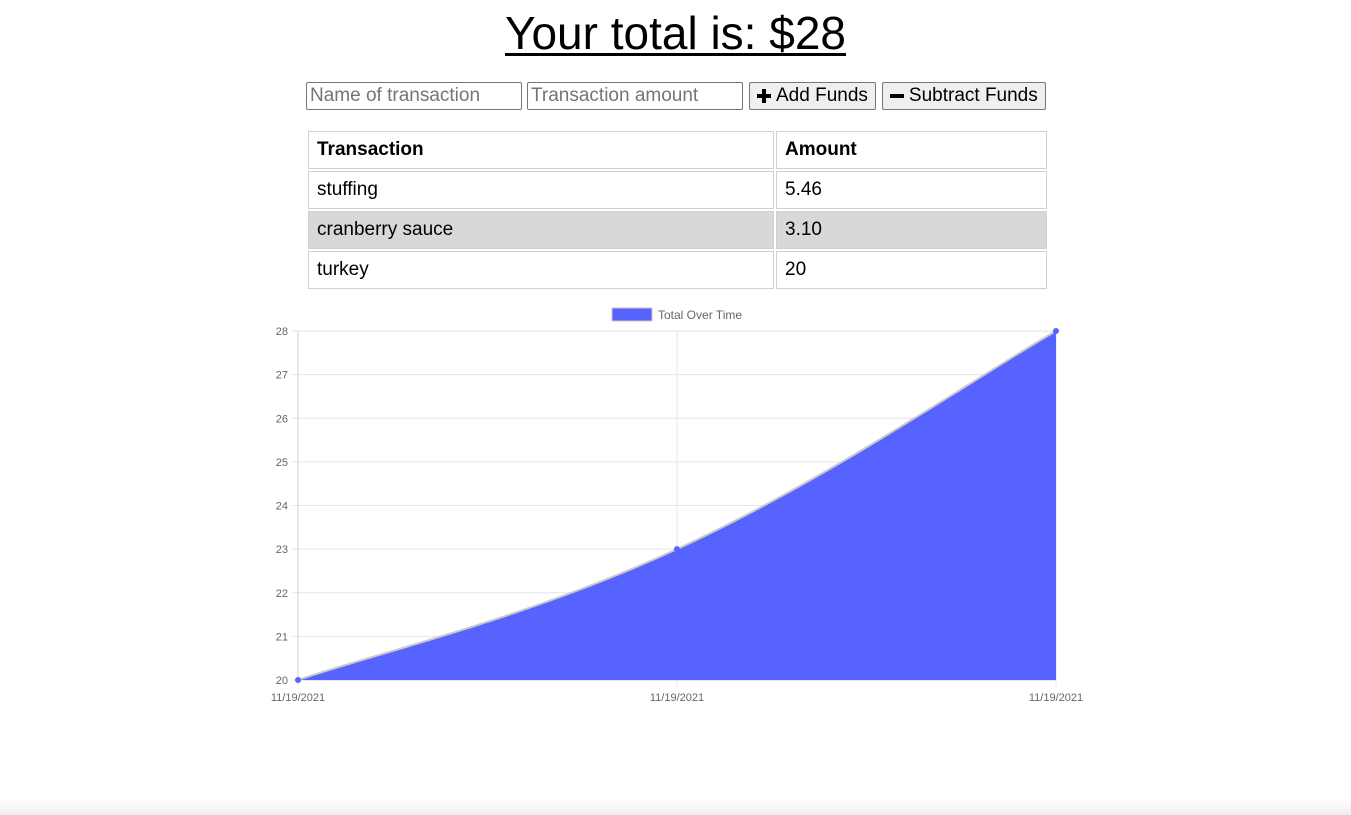 The image size is (1351, 815). What do you see at coordinates (764, 96) in the screenshot?
I see `plus-icon` at bounding box center [764, 96].